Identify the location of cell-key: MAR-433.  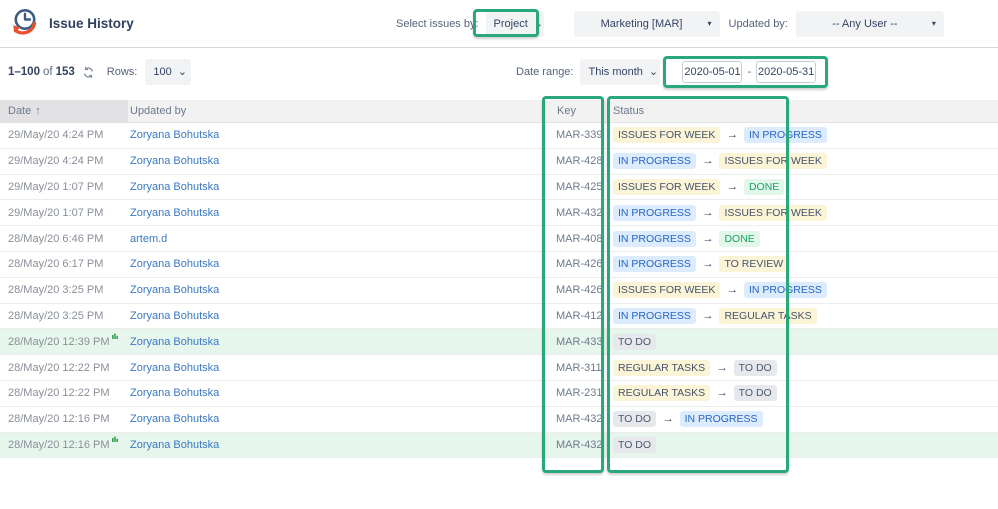
(579, 341).